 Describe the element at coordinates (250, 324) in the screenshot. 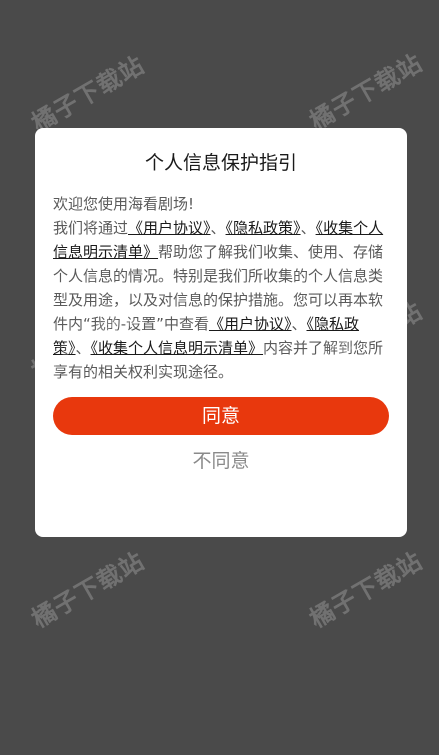

I see `user-agreement-link-2: 《用户协议》` at that location.